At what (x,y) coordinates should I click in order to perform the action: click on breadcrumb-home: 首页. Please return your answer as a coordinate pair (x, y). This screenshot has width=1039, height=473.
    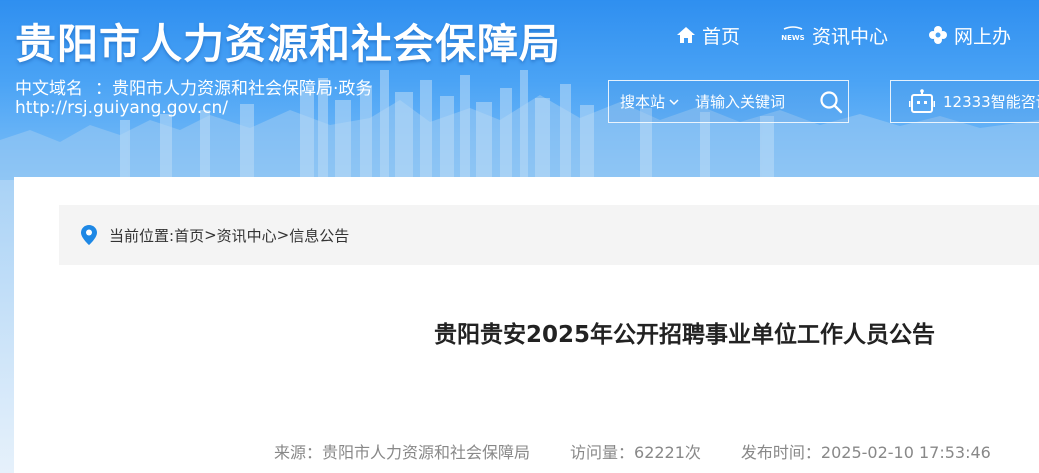
    Looking at the image, I should click on (189, 235).